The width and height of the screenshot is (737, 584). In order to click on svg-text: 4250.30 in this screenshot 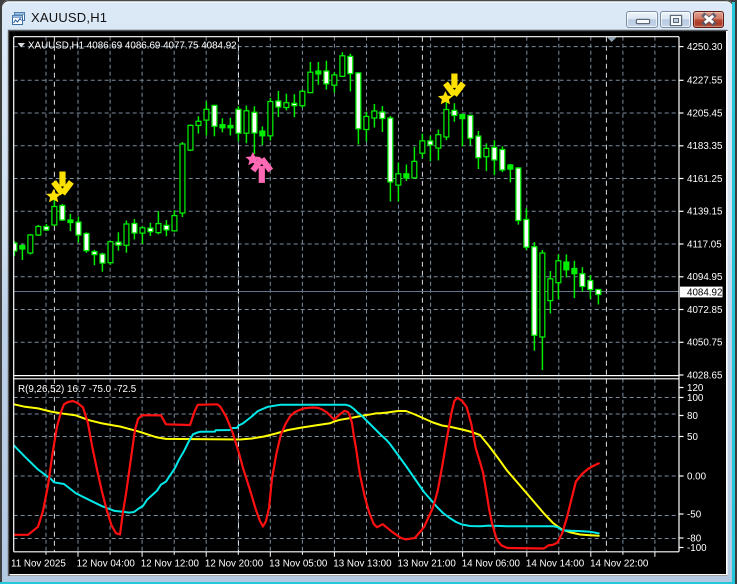, I will do `click(705, 47)`.